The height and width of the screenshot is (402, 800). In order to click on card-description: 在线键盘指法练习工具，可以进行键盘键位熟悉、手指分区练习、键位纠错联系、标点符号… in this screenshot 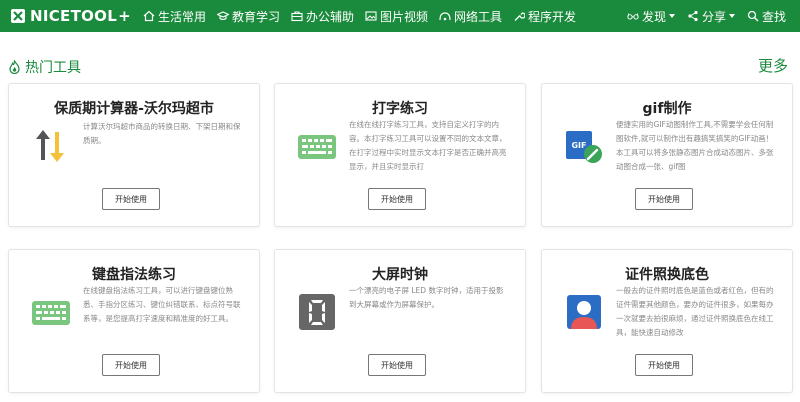, I will do `click(162, 304)`.